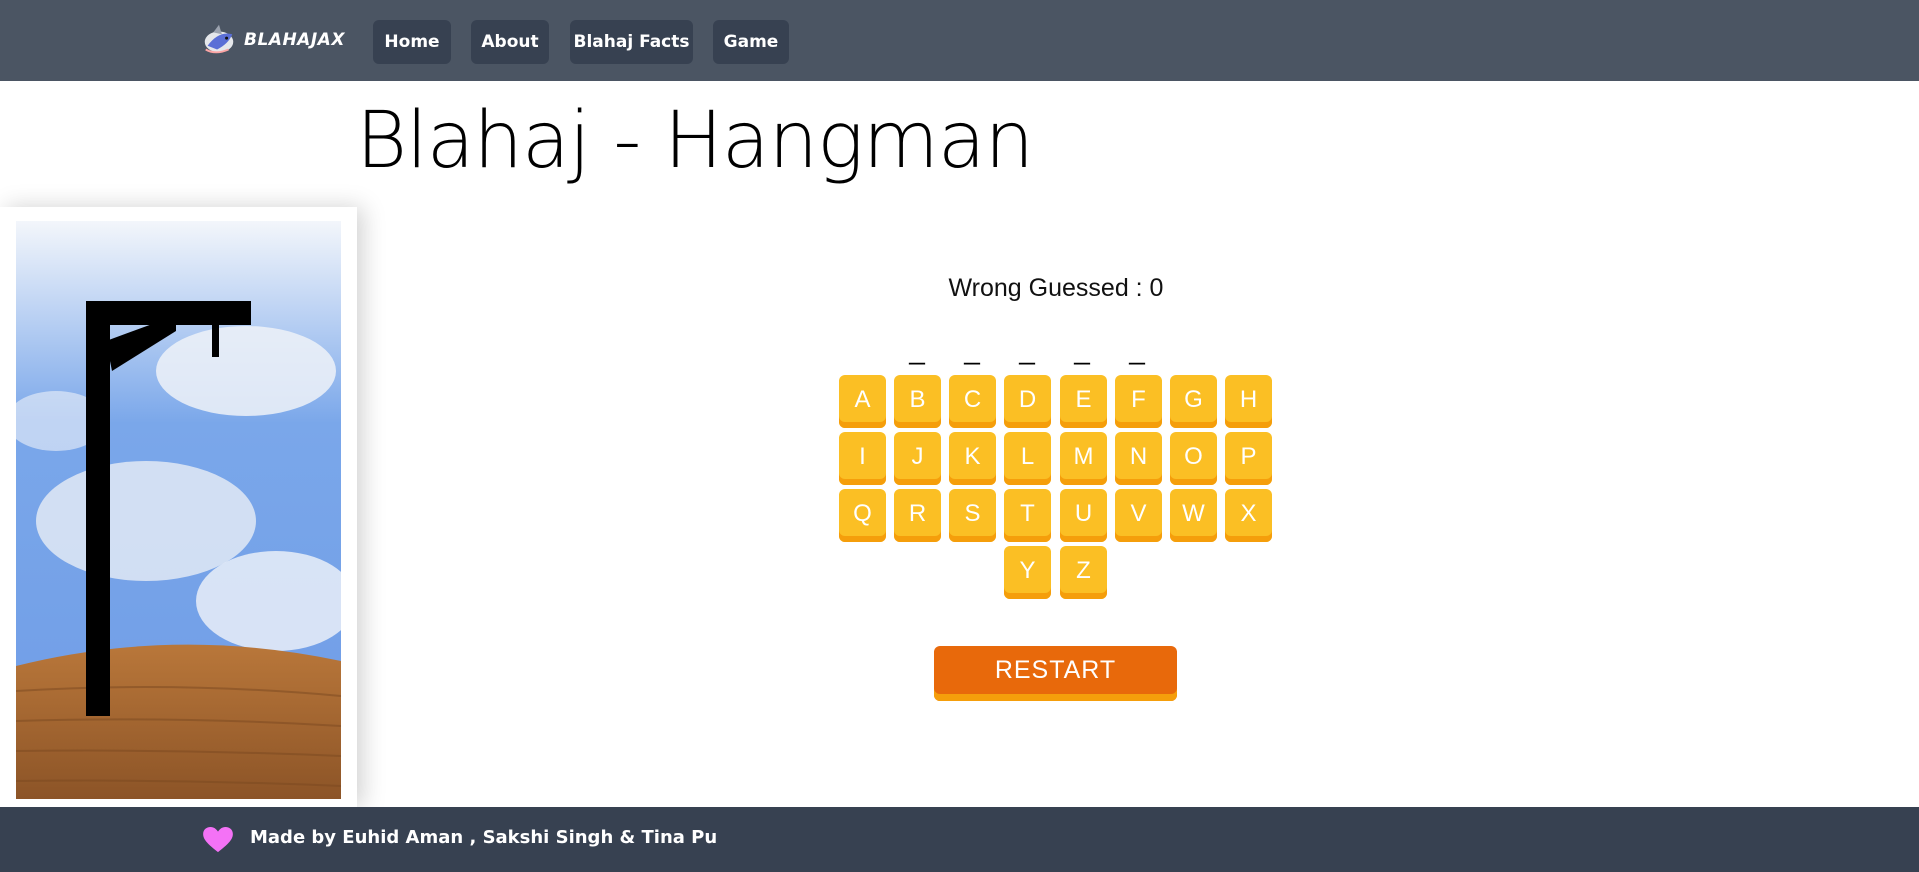 This screenshot has height=872, width=1919. Describe the element at coordinates (1055, 673) in the screenshot. I see `restart-button: RESTART` at that location.